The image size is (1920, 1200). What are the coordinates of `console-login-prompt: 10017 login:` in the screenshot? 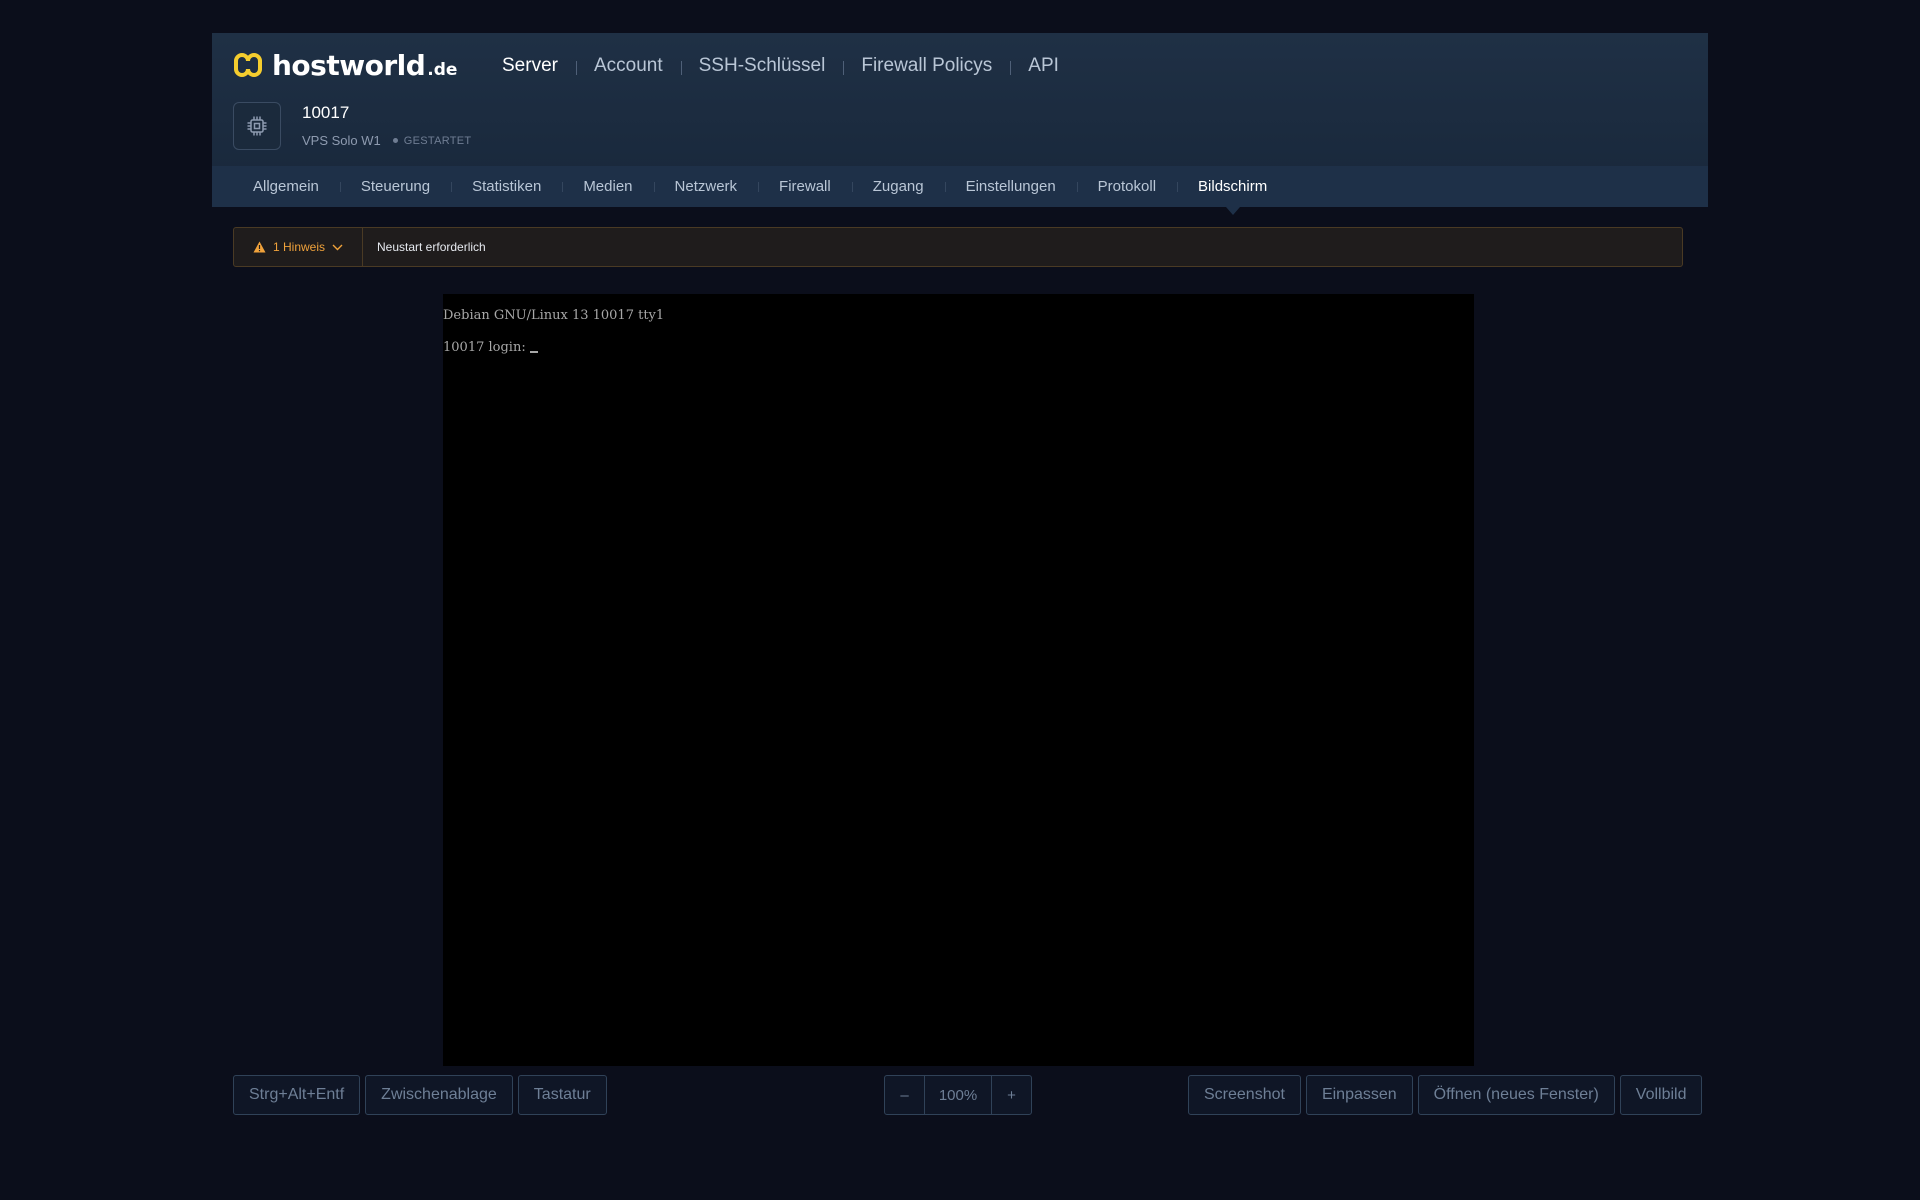 It's located at (484, 347).